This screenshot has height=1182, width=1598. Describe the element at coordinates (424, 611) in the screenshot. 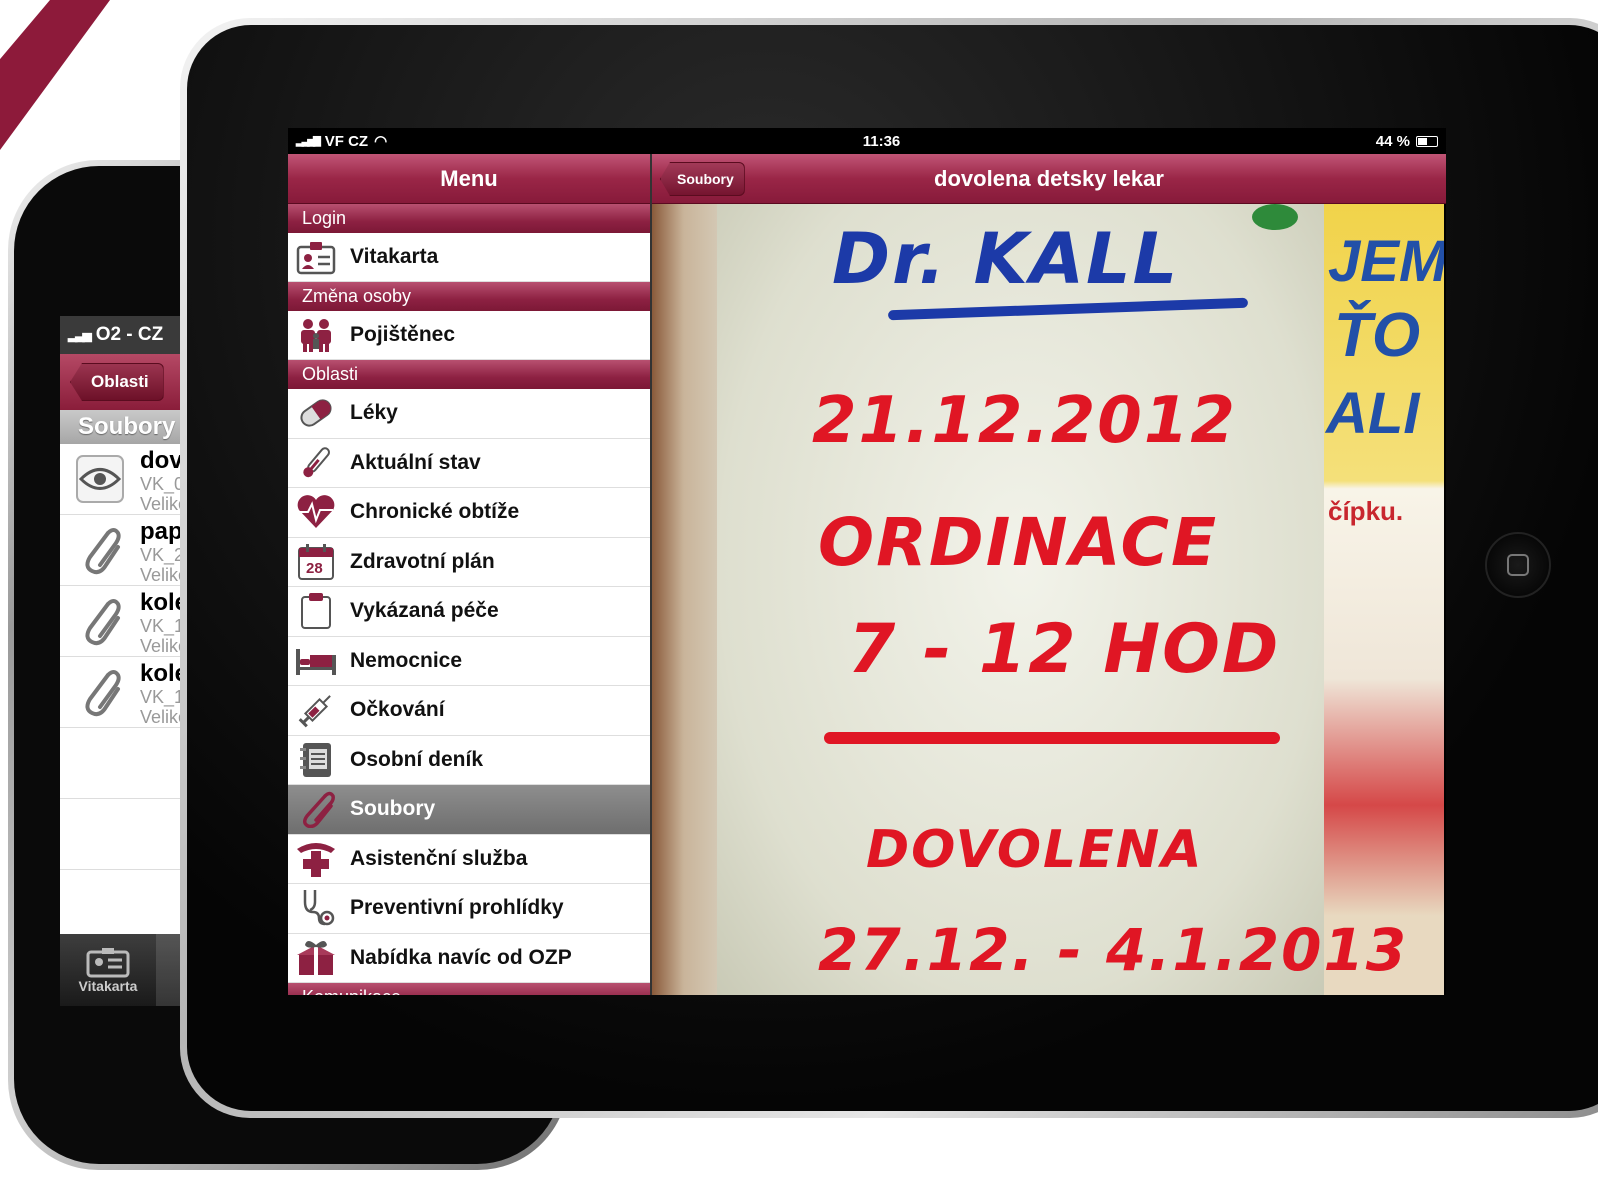

I see `menu-item-label: Vykázaná péče` at that location.